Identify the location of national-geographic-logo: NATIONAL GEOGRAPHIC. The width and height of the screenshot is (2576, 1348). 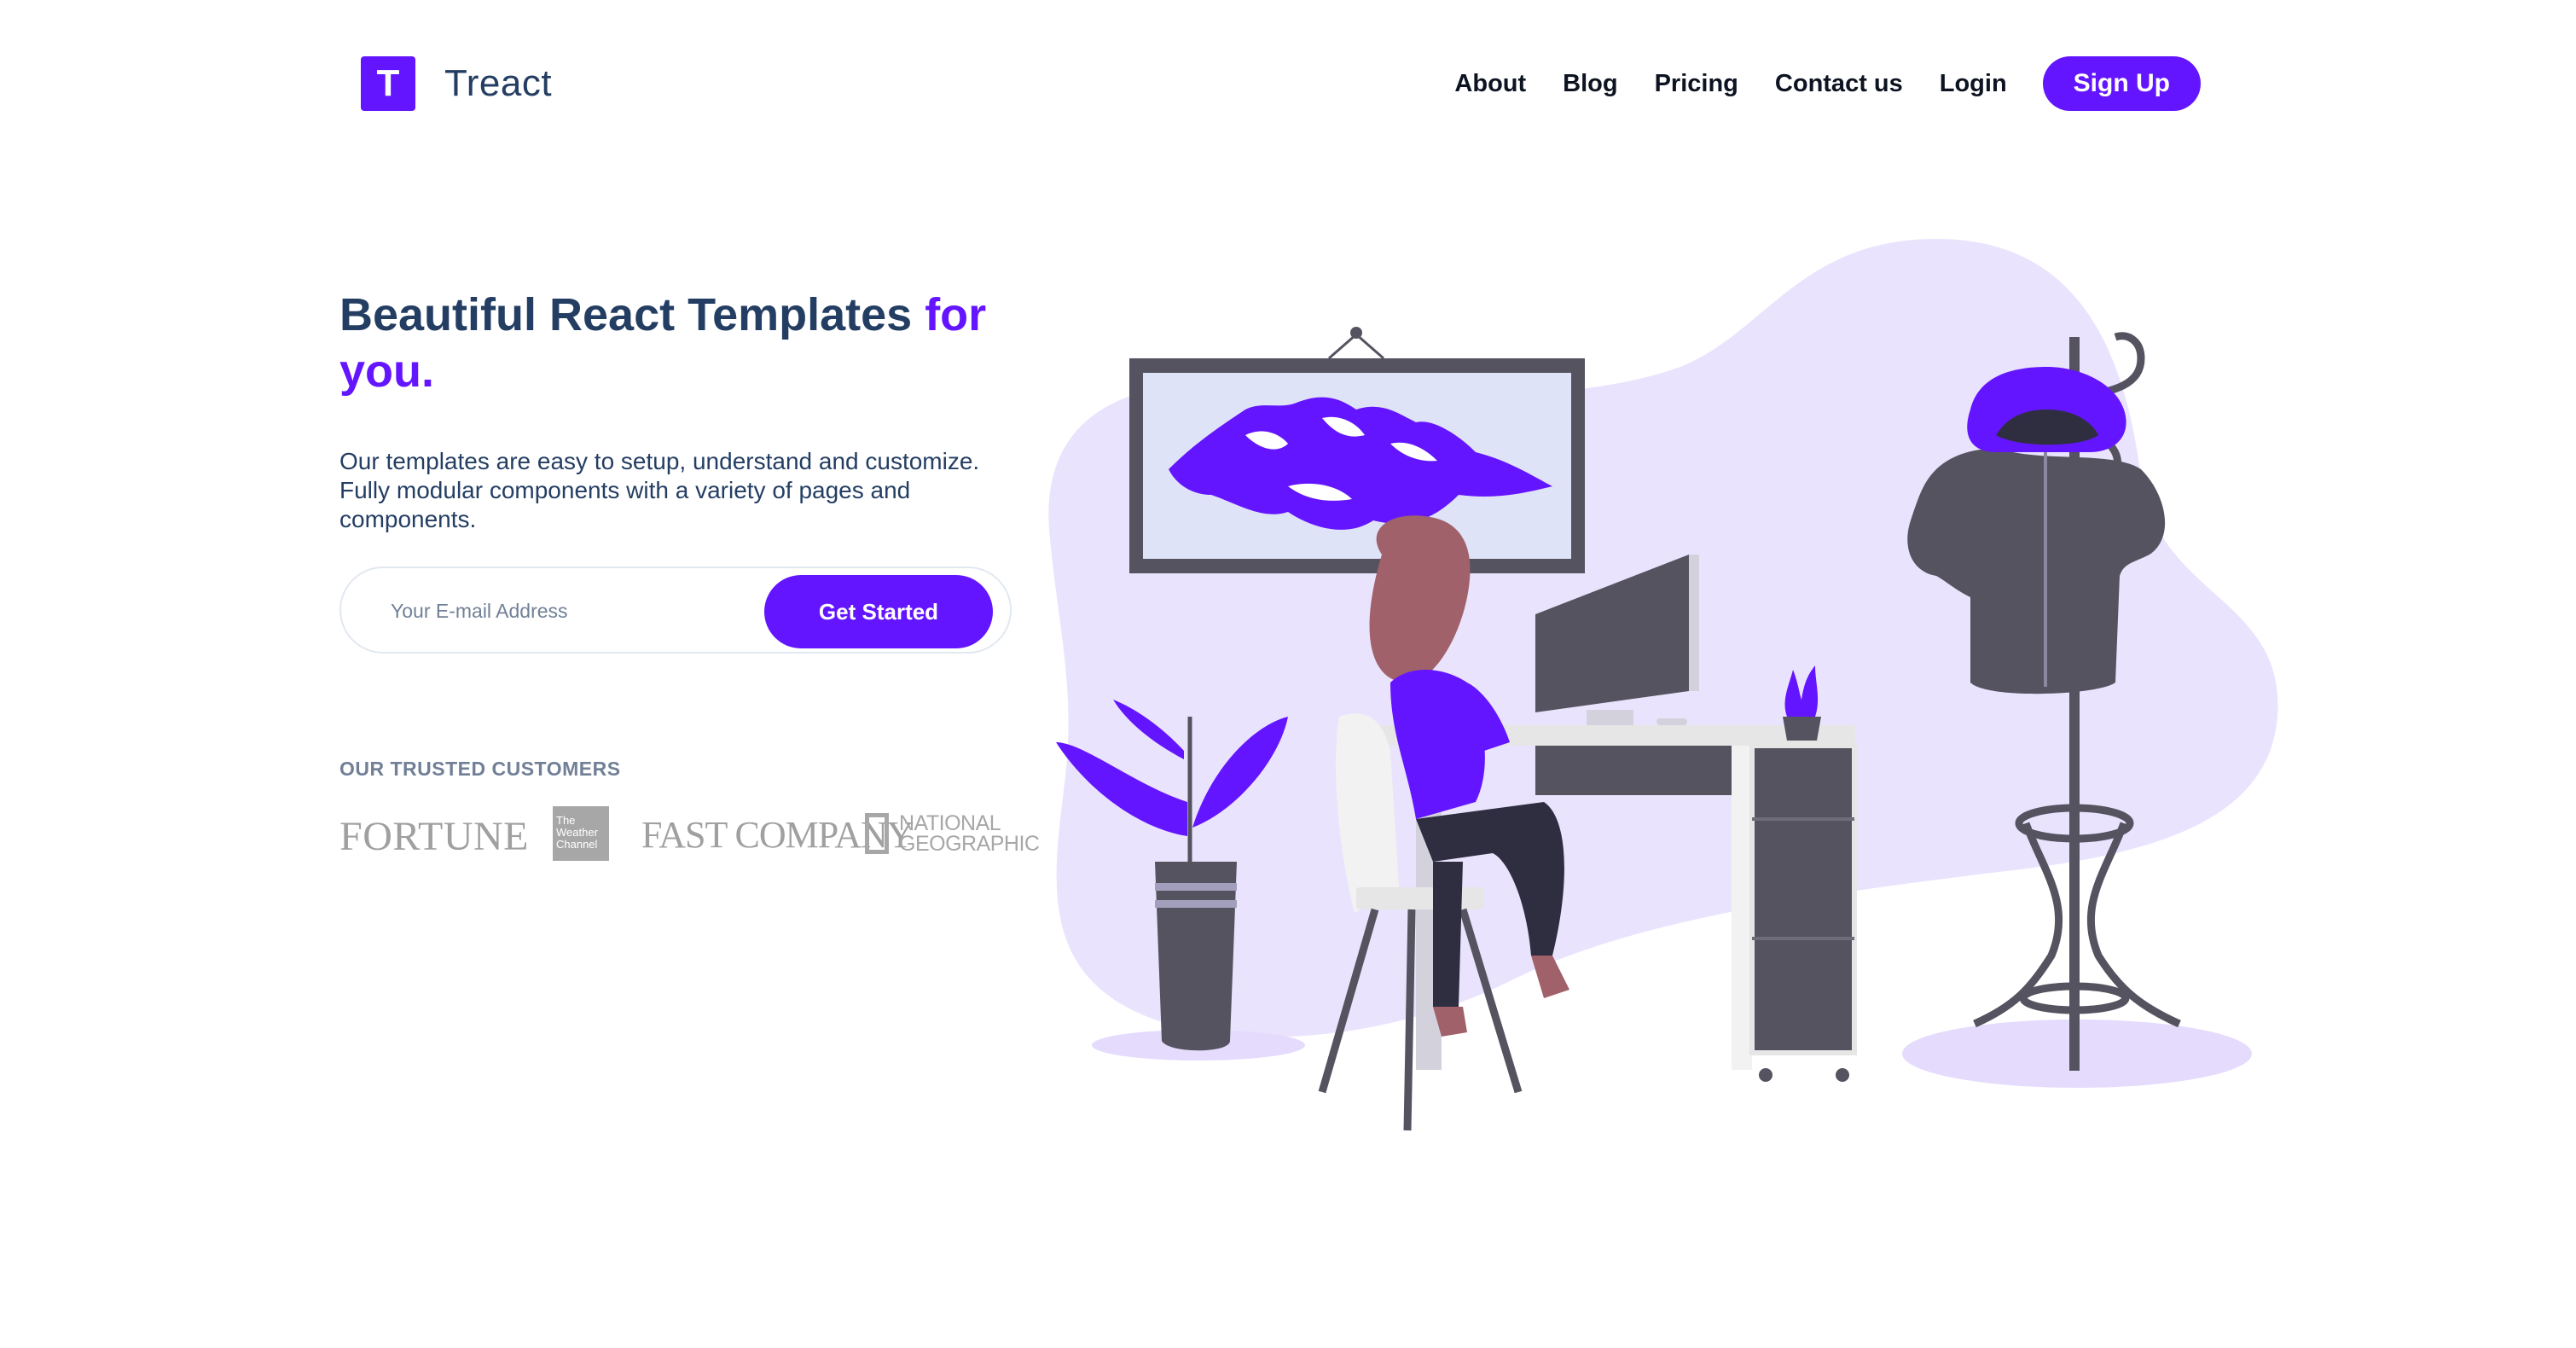
(952, 833).